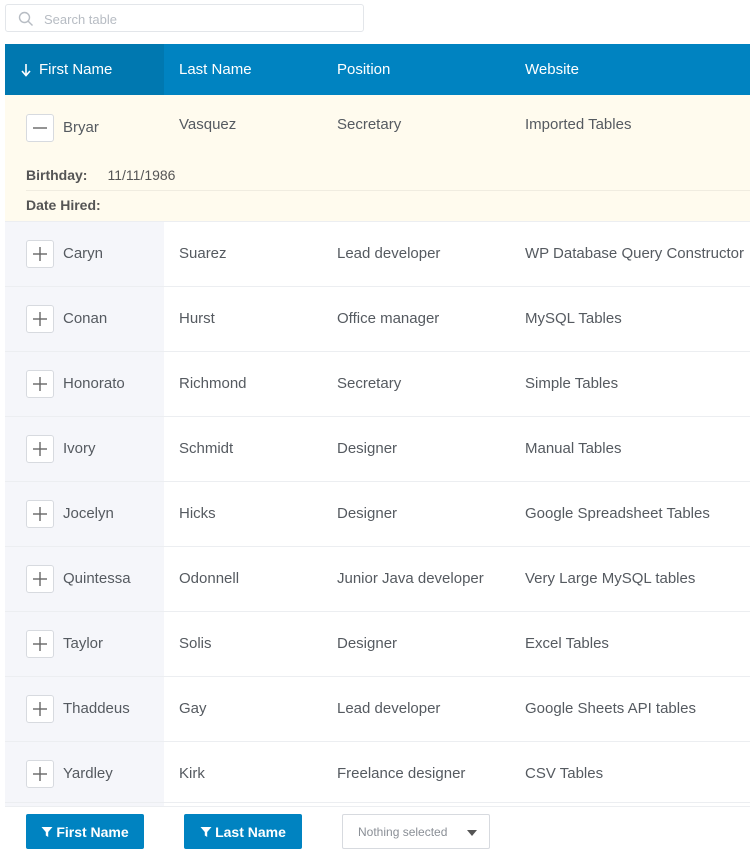 This screenshot has height=857, width=750. I want to click on search-input, so click(194, 19).